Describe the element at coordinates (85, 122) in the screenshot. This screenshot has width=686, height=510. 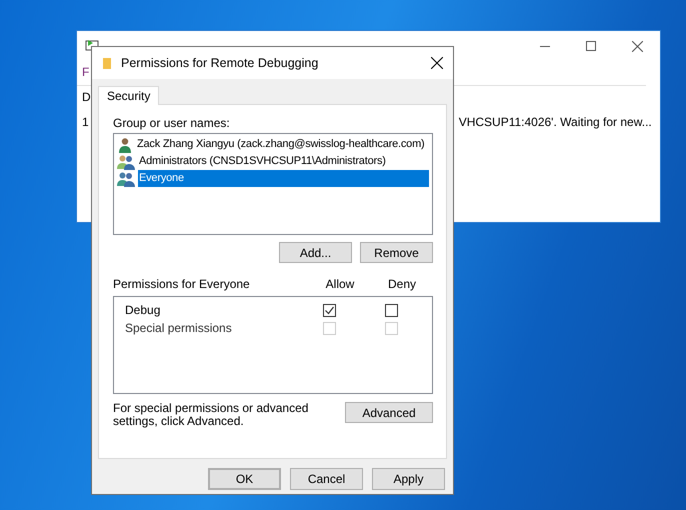
I see `log-row-date: 1` at that location.